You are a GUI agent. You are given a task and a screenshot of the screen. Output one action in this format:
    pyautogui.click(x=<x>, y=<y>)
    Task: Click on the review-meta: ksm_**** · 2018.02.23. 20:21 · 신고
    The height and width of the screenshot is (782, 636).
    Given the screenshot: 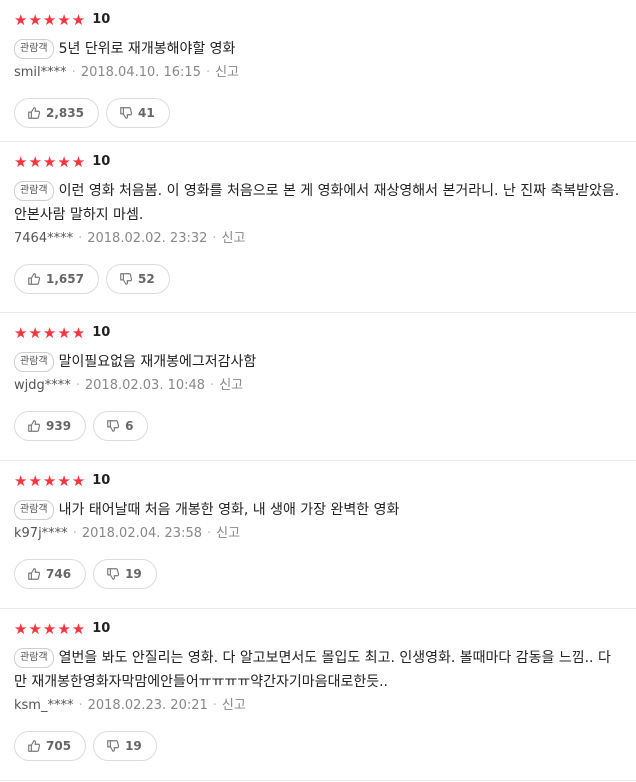 What is the action you would take?
    pyautogui.click(x=325, y=706)
    